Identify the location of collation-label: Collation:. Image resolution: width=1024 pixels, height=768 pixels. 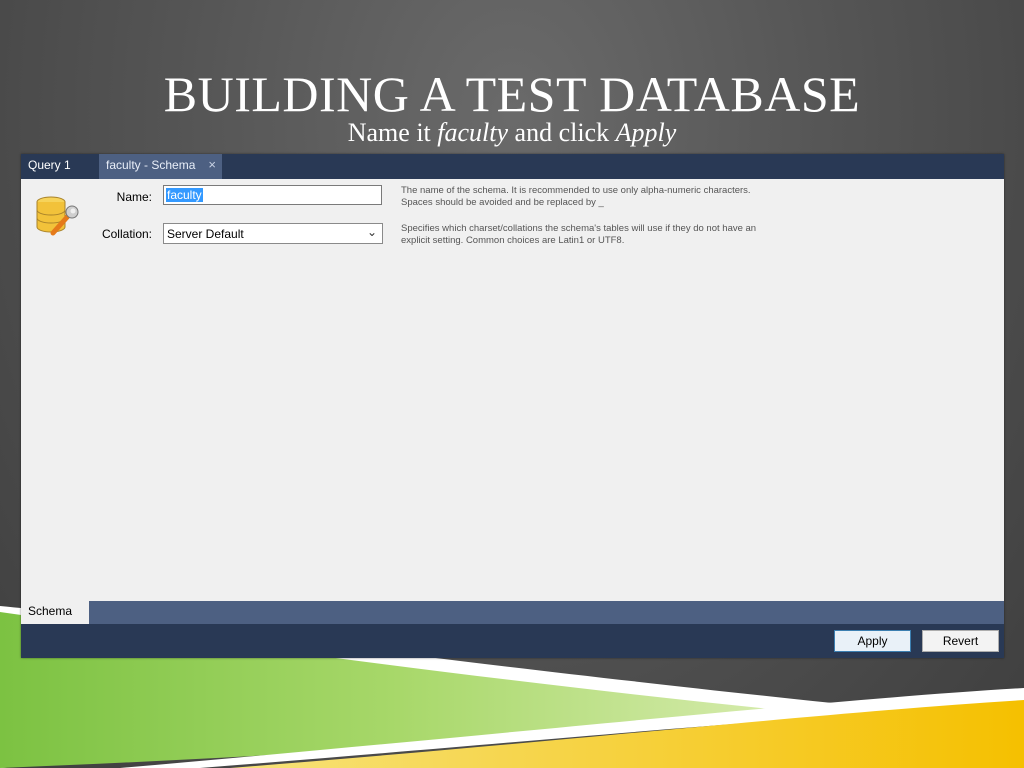
(126, 234).